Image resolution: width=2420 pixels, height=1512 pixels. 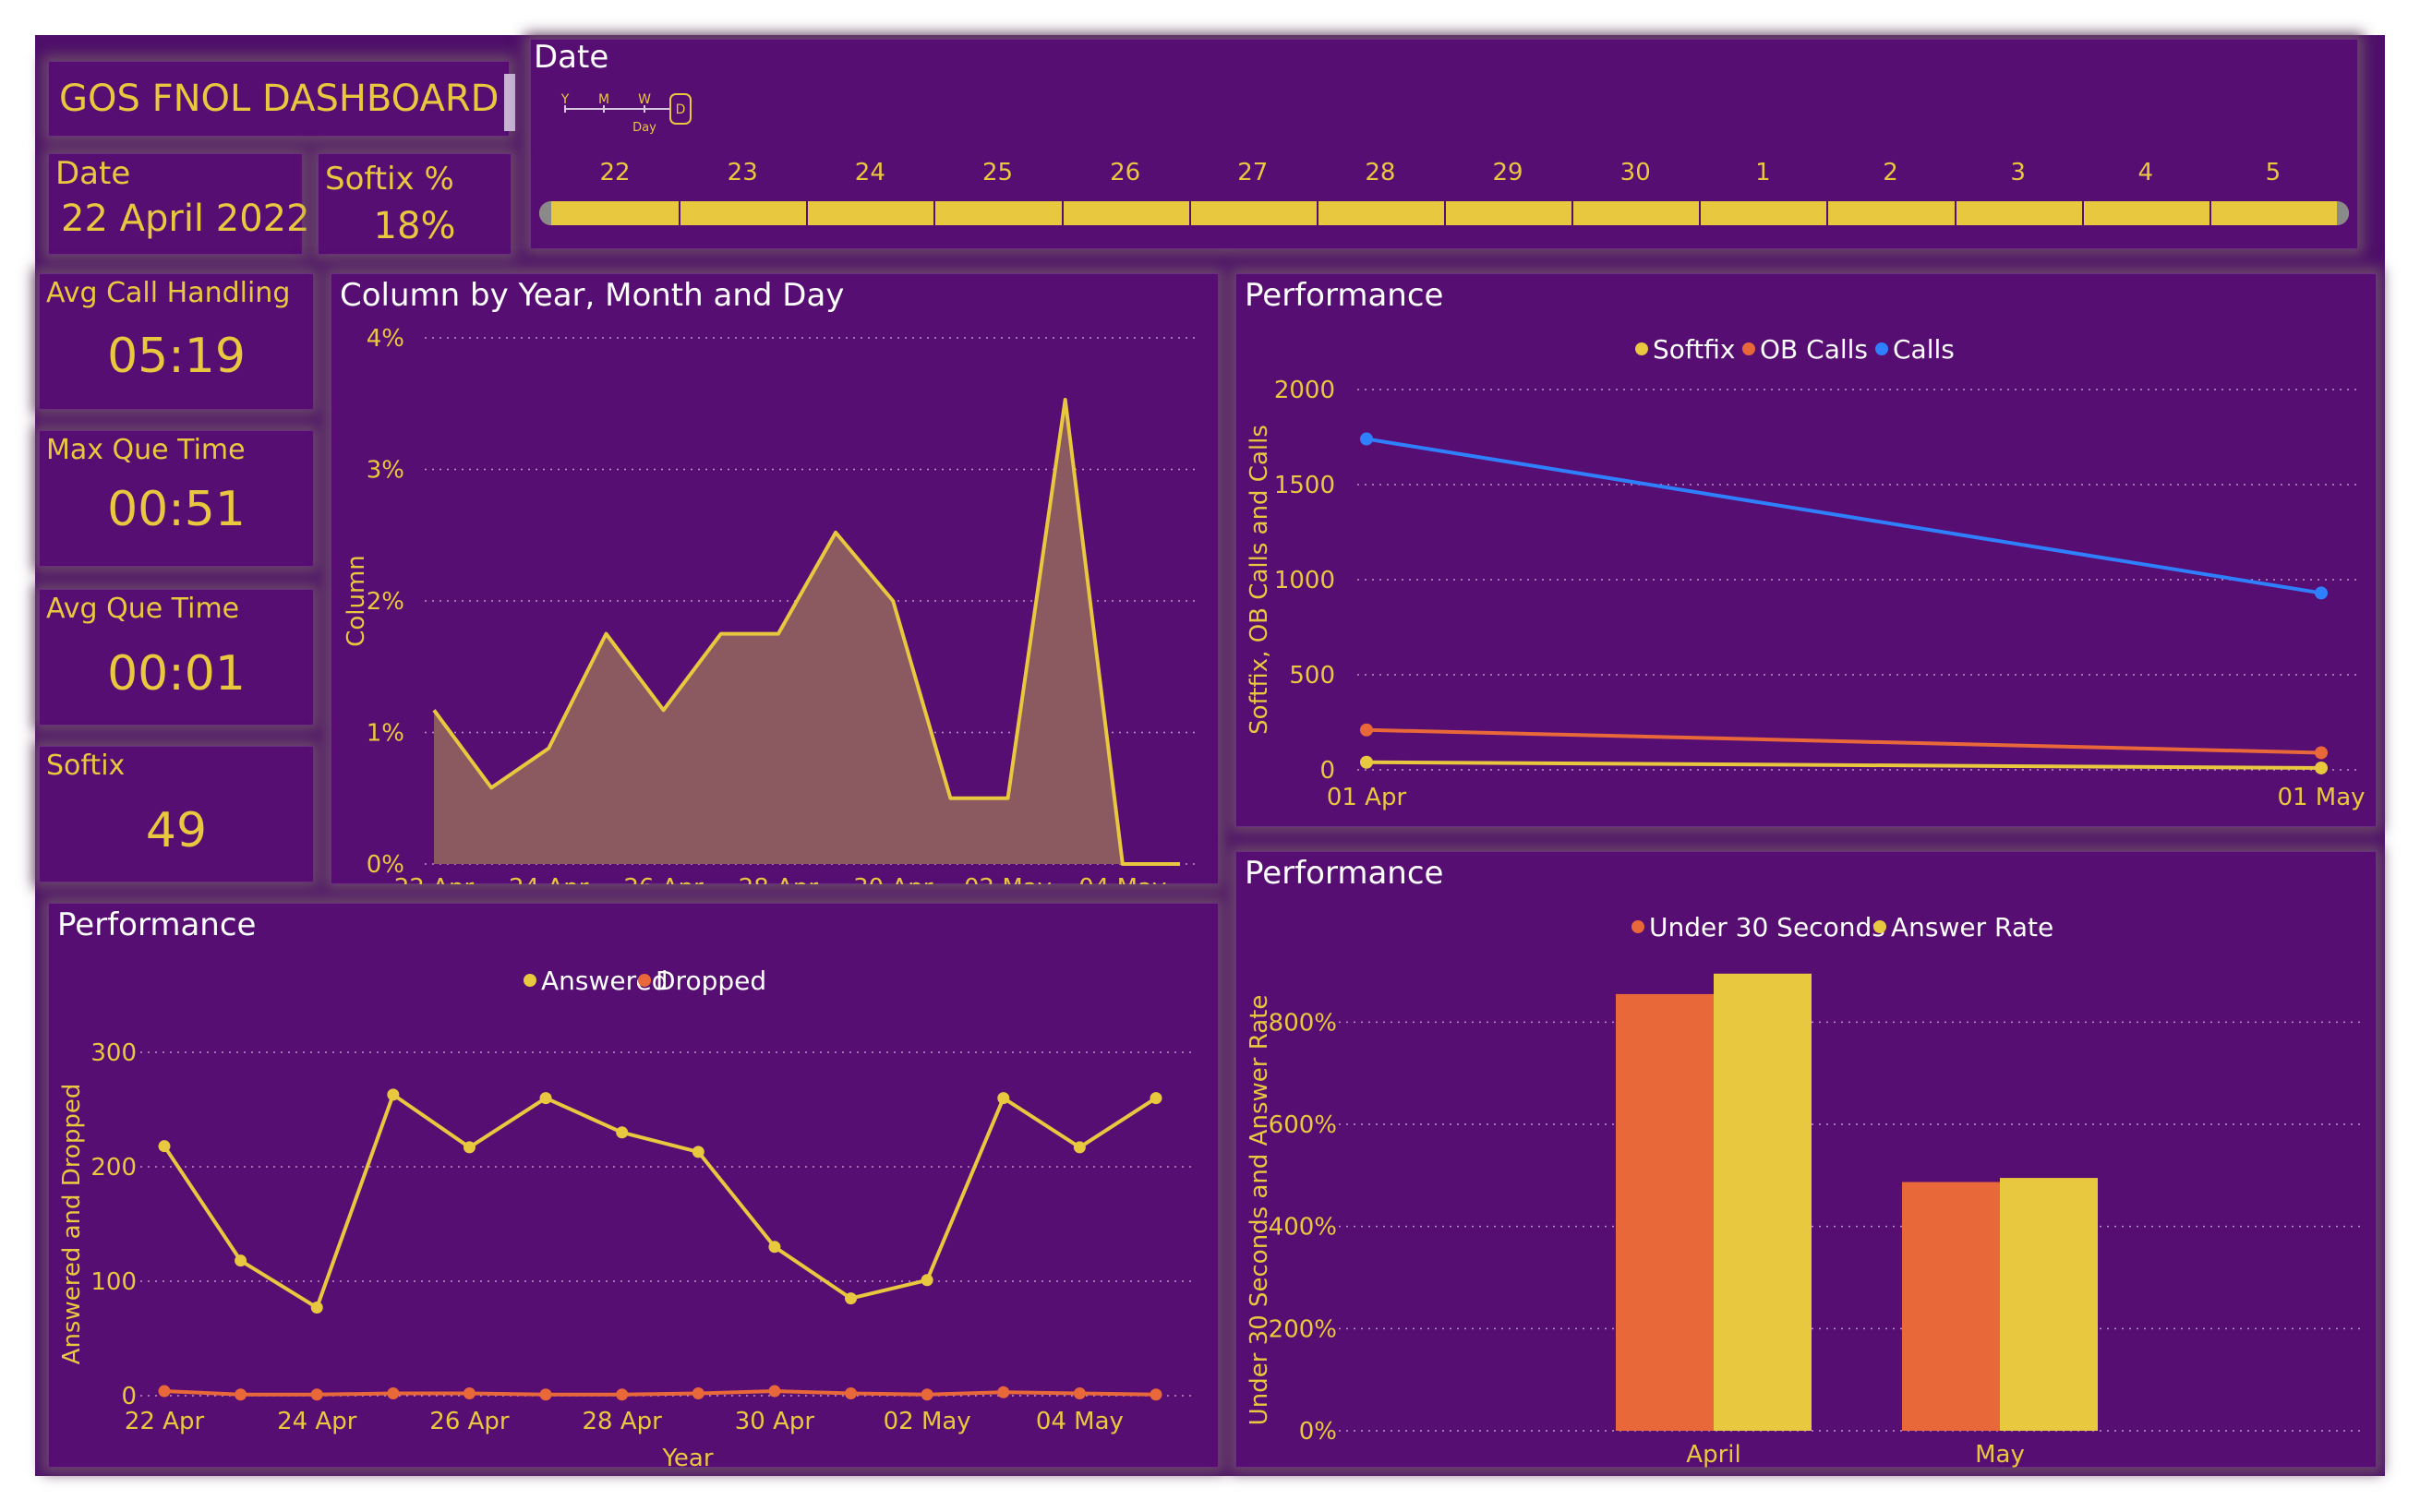 I want to click on kpi-date-tile: Date 22 April 2022, so click(x=179, y=204).